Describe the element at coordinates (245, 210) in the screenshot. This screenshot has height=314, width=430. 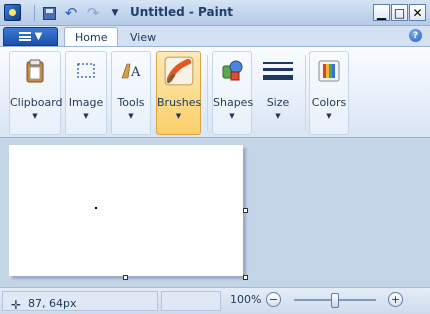
I see `resize-handle-right` at that location.